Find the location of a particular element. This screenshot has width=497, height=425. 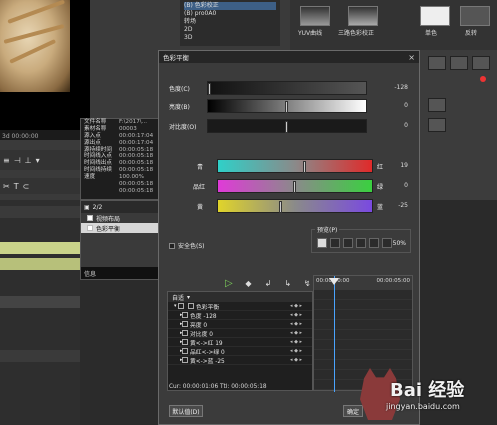

cyan-red-slider is located at coordinates (295, 166).